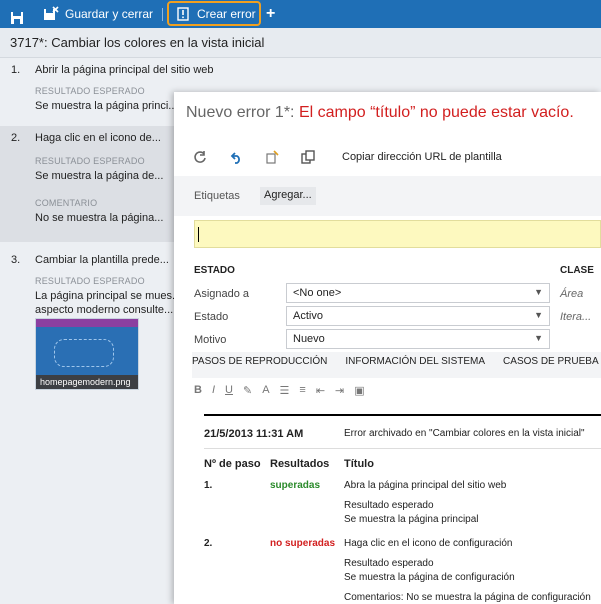 This screenshot has height=604, width=601. What do you see at coordinates (389, 505) in the screenshot?
I see `repro-row-1-expected-label: Resultado esperado` at bounding box center [389, 505].